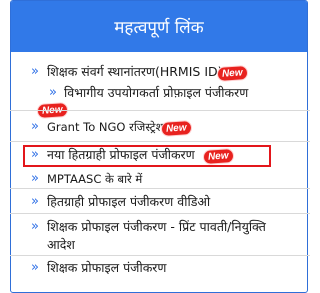 The image size is (320, 293). What do you see at coordinates (108, 127) in the screenshot?
I see `link-label: Grant To NGO रजिस्ट्रेशन` at bounding box center [108, 127].